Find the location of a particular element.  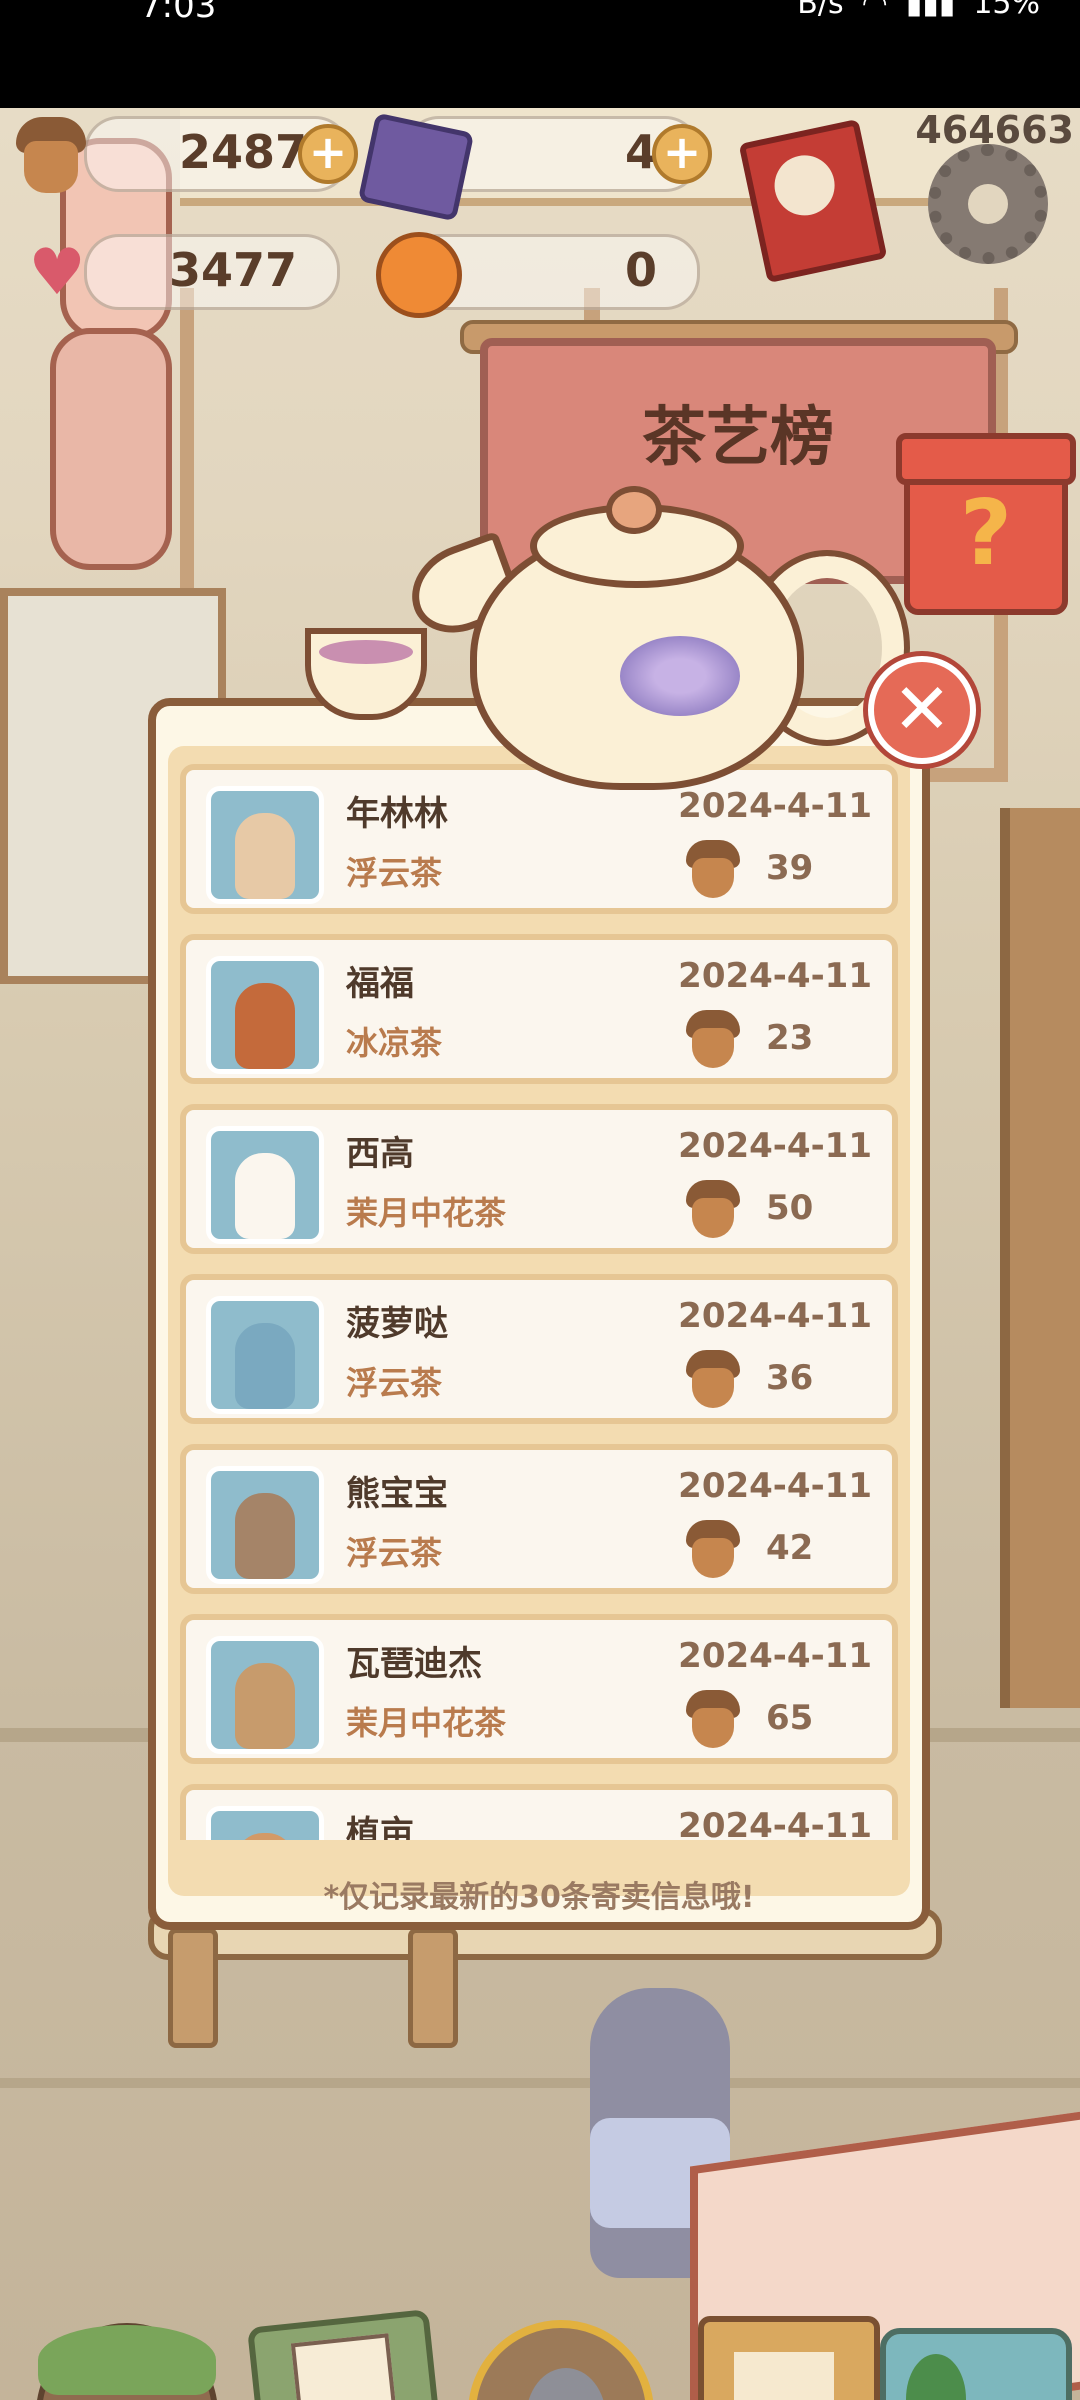

record-row: 瓦琶迪杰茉月中花茶 2024-4-11 65 is located at coordinates (539, 1689).